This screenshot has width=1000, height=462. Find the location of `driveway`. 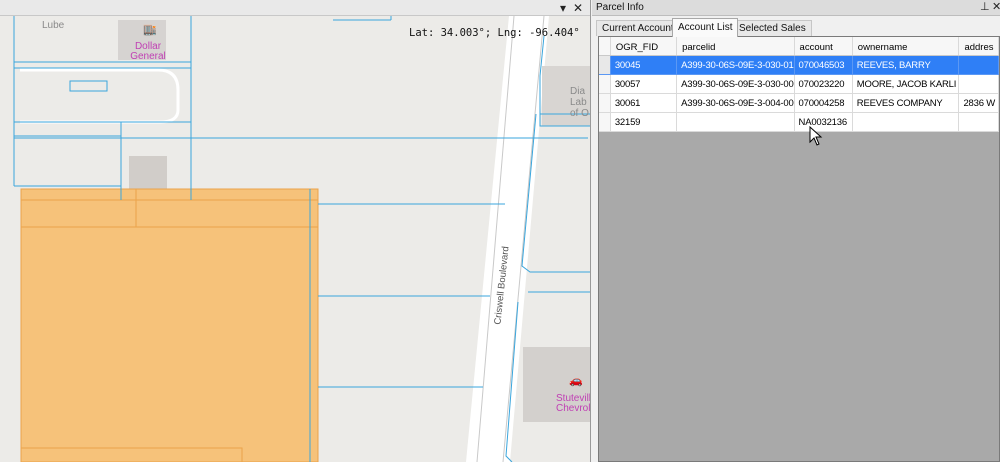

driveway is located at coordinates (100, 96).